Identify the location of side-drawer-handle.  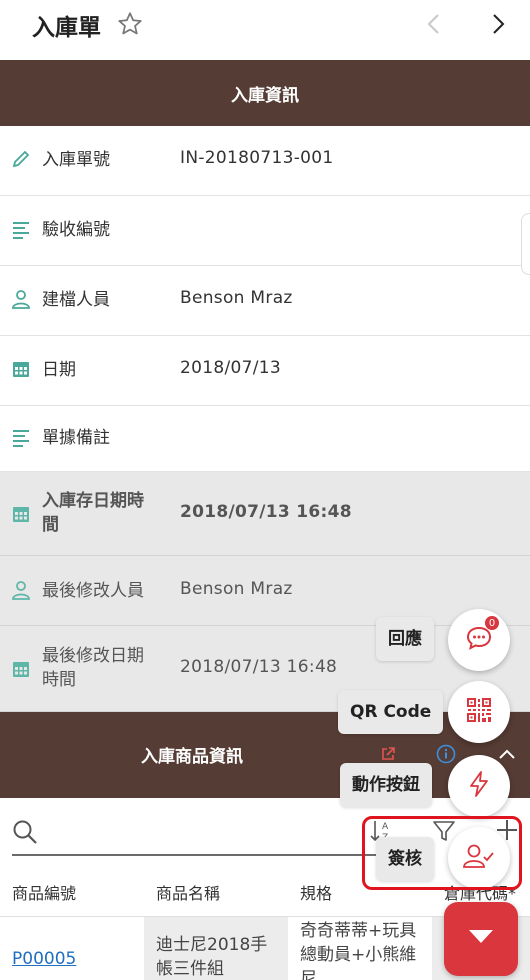
(525, 244).